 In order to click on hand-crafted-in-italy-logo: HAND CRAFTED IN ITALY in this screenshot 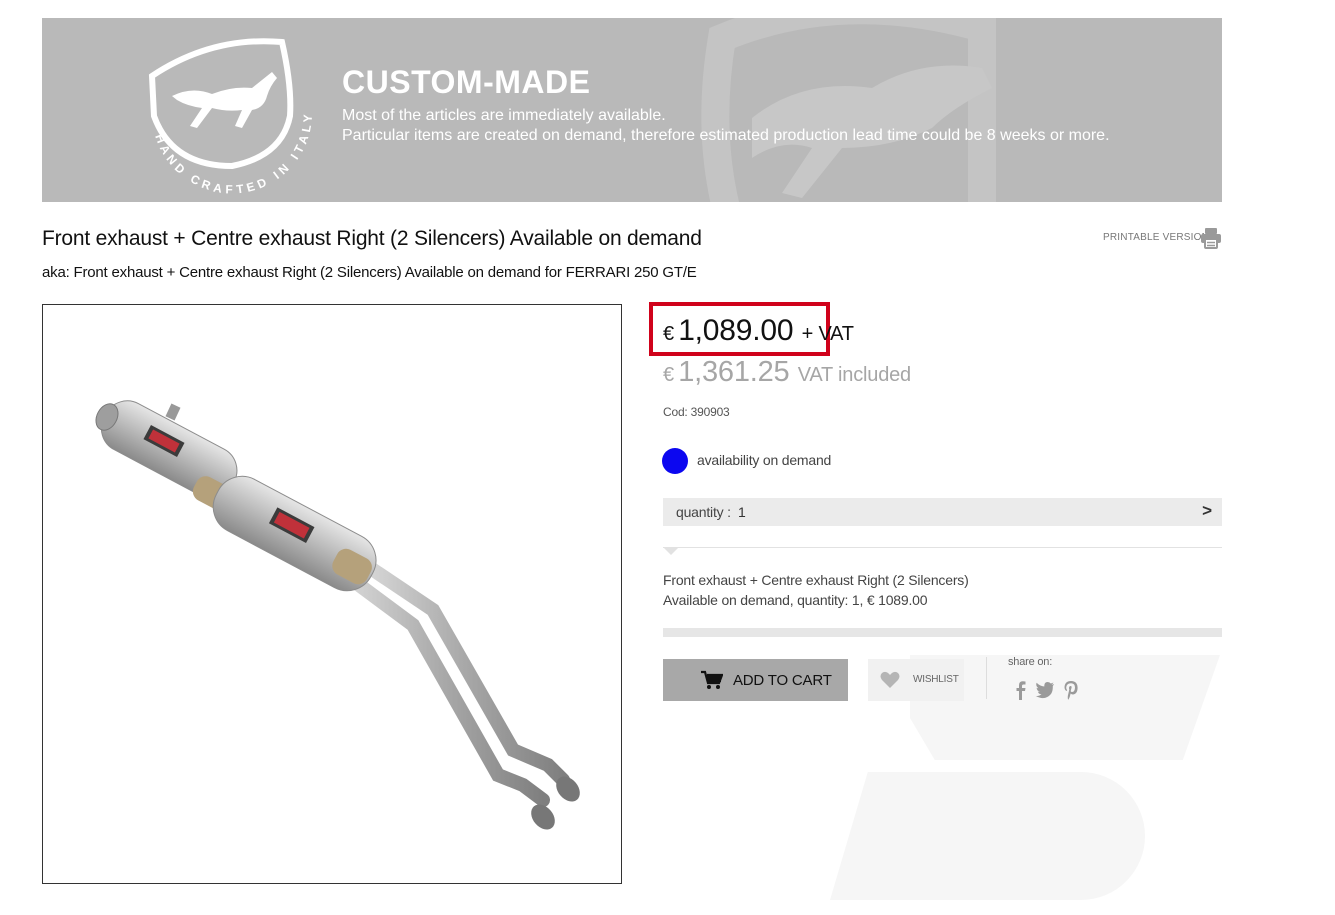, I will do `click(229, 117)`.